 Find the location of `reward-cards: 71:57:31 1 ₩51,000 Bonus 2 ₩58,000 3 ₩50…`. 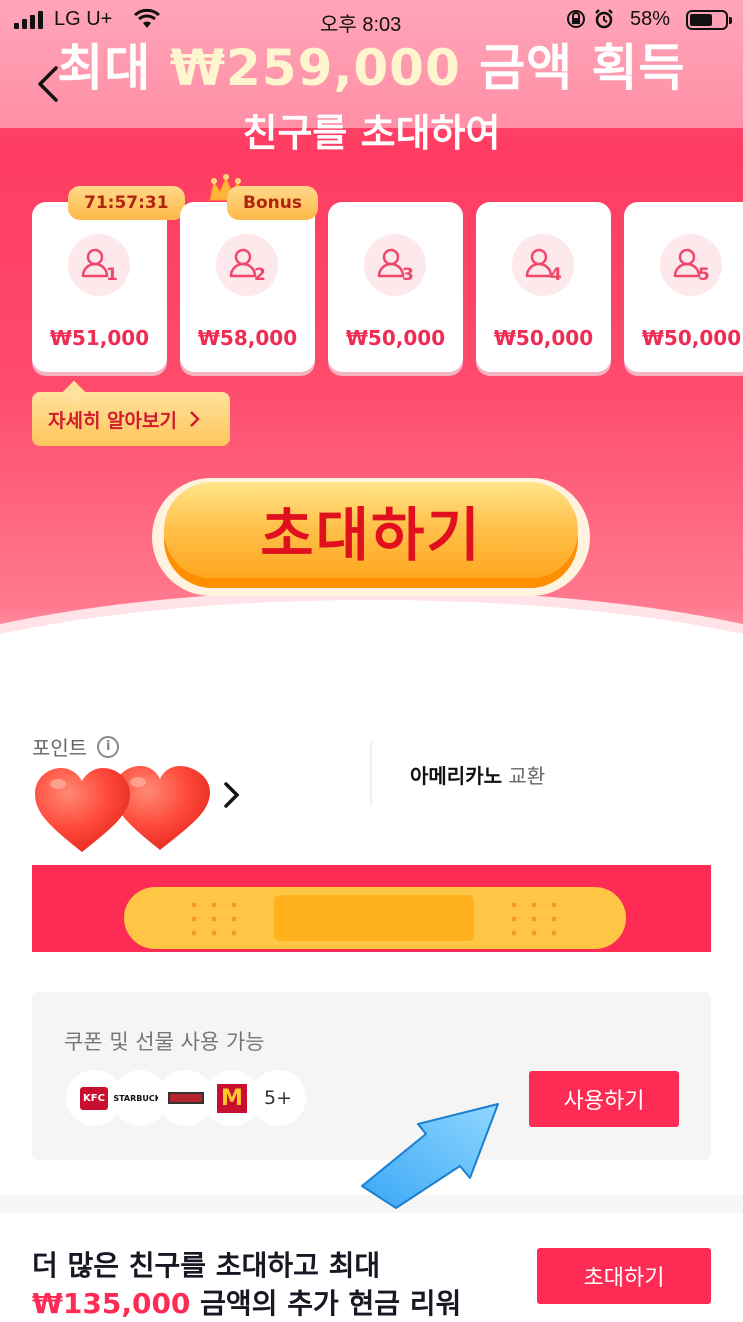

reward-cards: 71:57:31 1 ₩51,000 Bonus 2 ₩58,000 3 ₩50… is located at coordinates (387, 279).